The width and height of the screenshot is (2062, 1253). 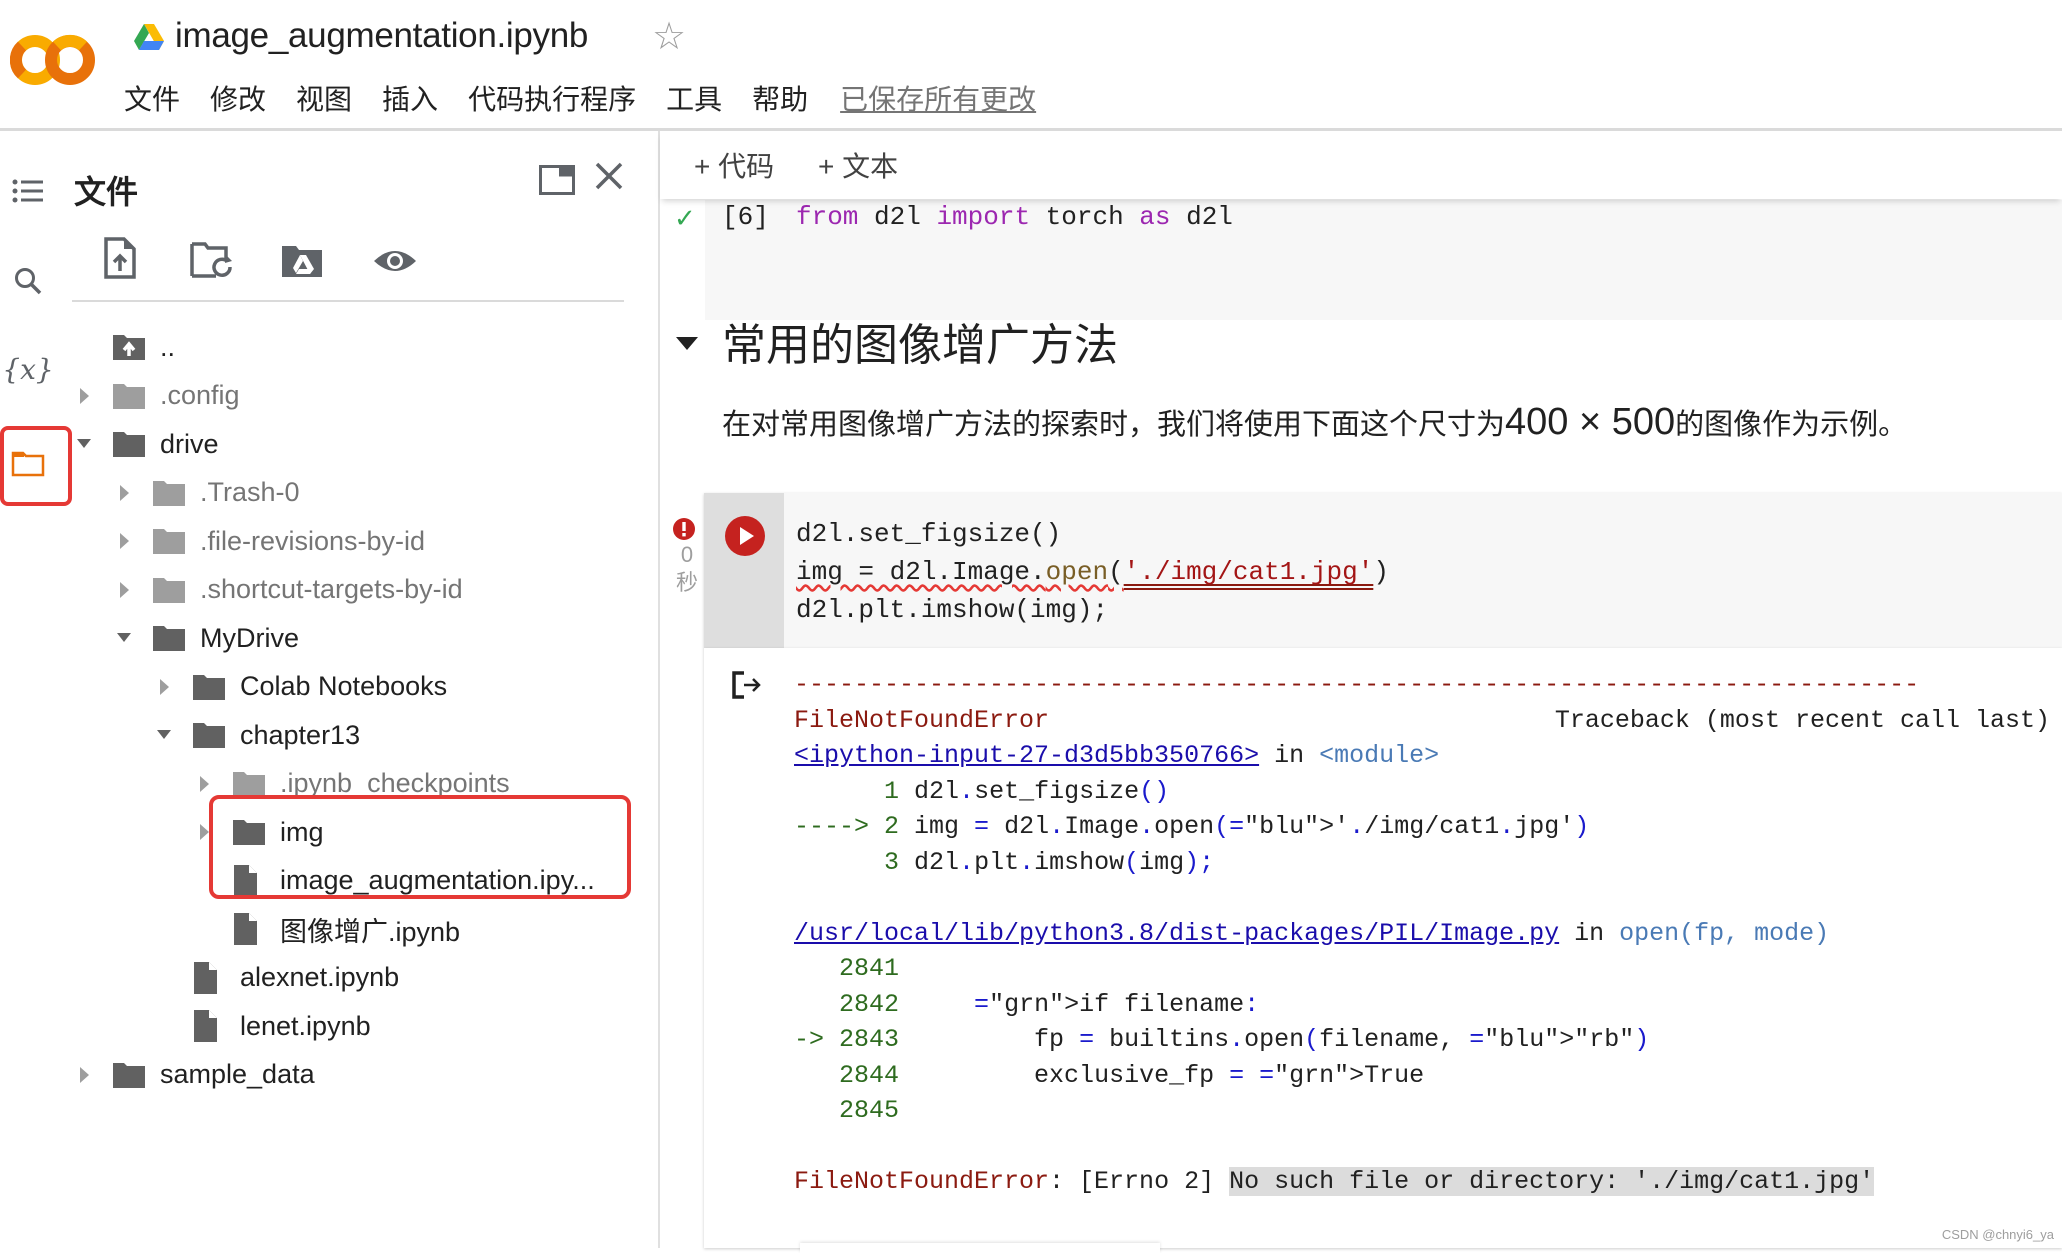 What do you see at coordinates (395, 263) in the screenshot?
I see `show-hidden-eye-icon` at bounding box center [395, 263].